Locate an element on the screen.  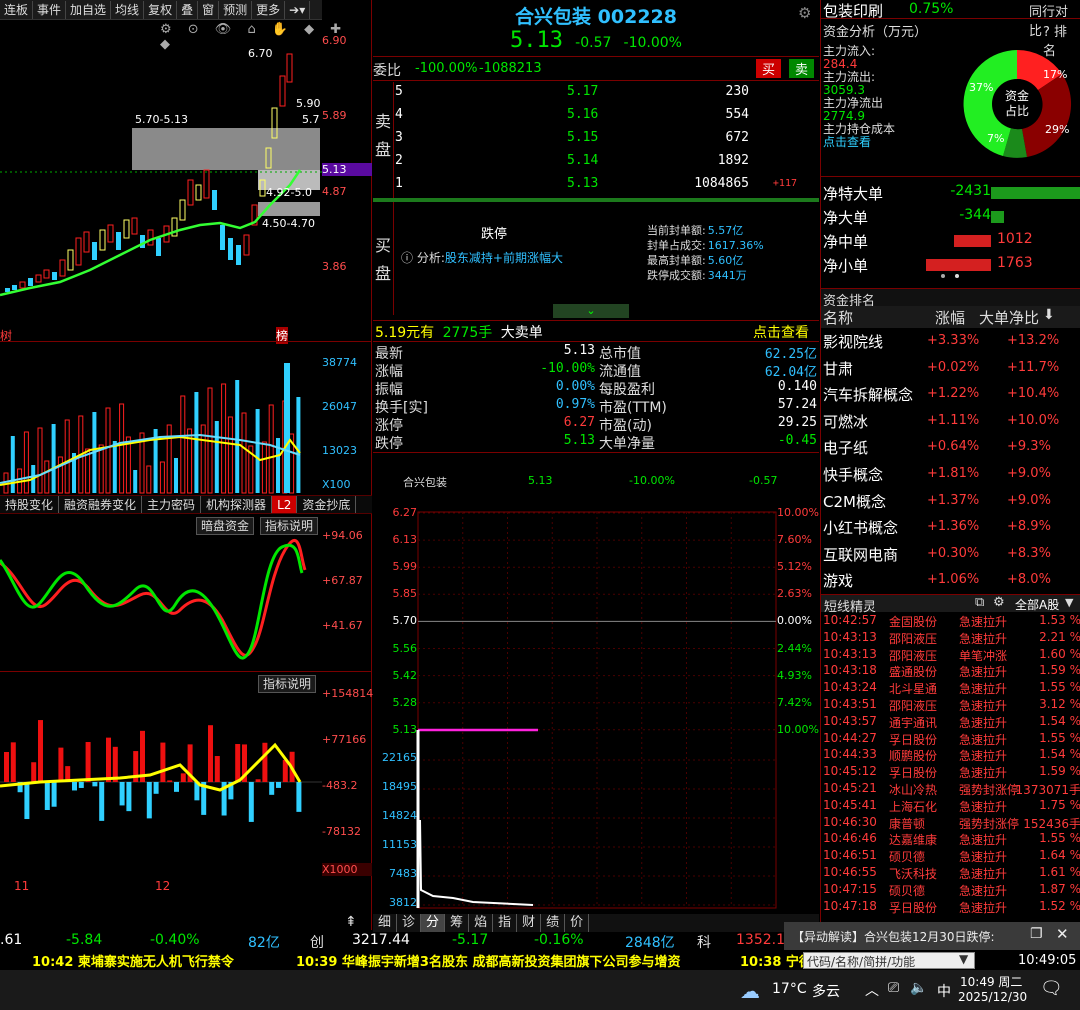
toolbar-ma: 均线 is located at coordinates (128, 9).